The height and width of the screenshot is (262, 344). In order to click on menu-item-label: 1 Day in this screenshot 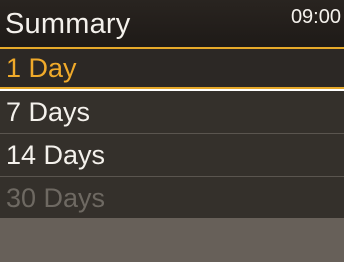, I will do `click(41, 68)`.